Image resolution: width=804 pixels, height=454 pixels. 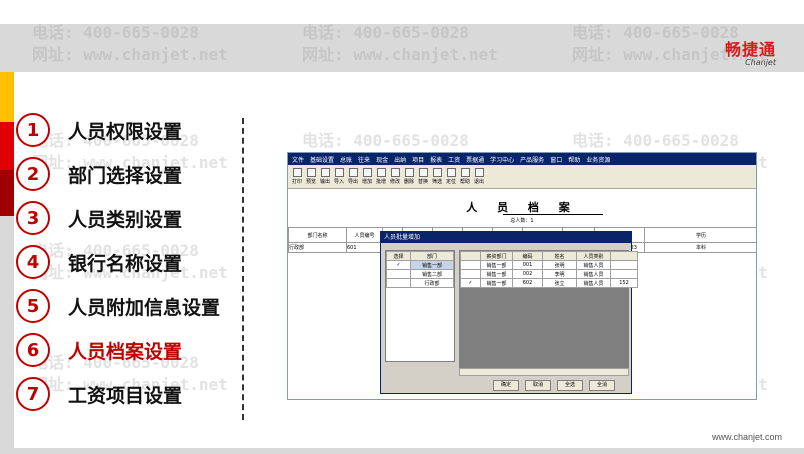 What do you see at coordinates (506, 385) in the screenshot?
I see `ok-button: 确定` at bounding box center [506, 385].